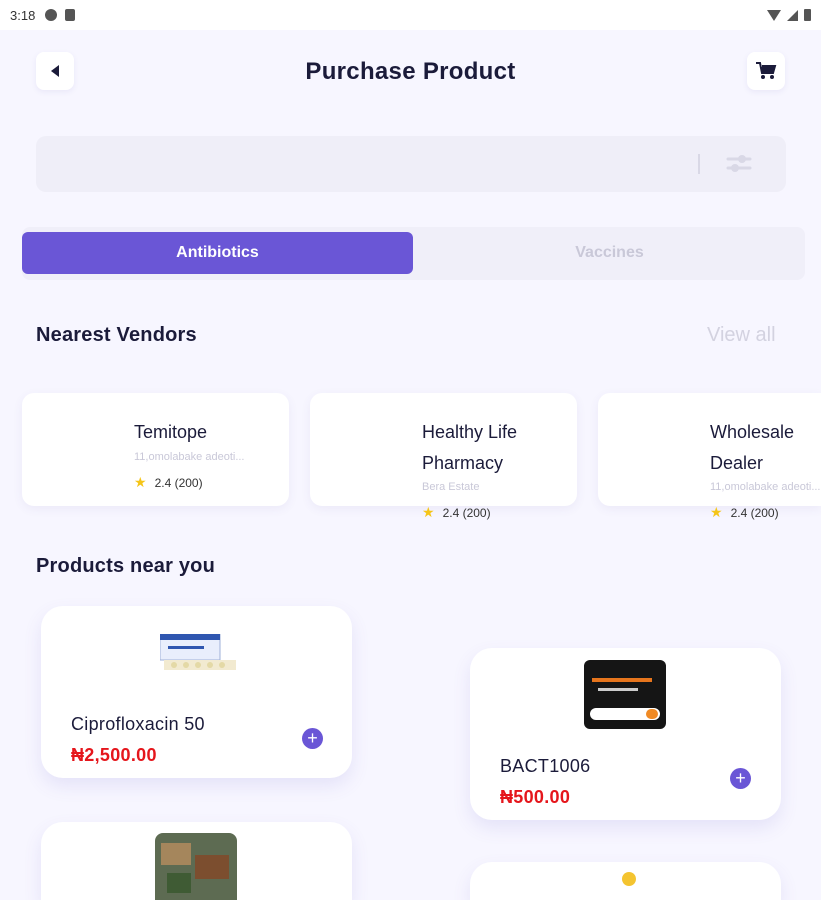 This screenshot has height=900, width=821. I want to click on category-tabs: Antibiotics Vaccines, so click(413, 253).